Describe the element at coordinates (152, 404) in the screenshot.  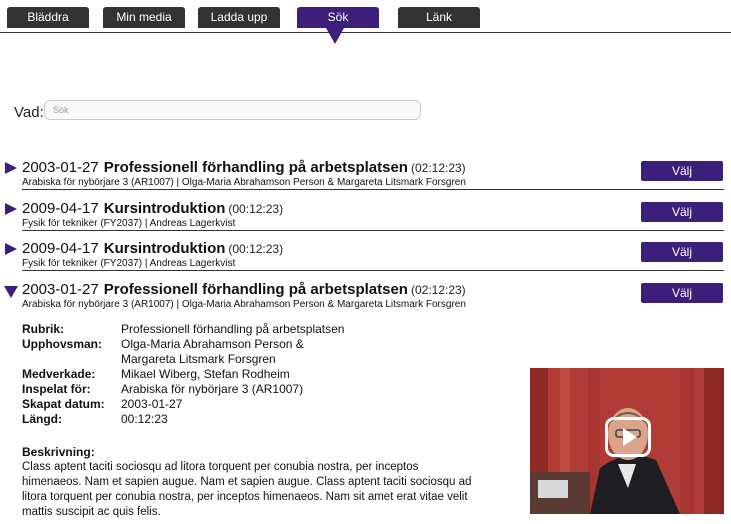
I see `detail-skapat: 2003-01-27` at that location.